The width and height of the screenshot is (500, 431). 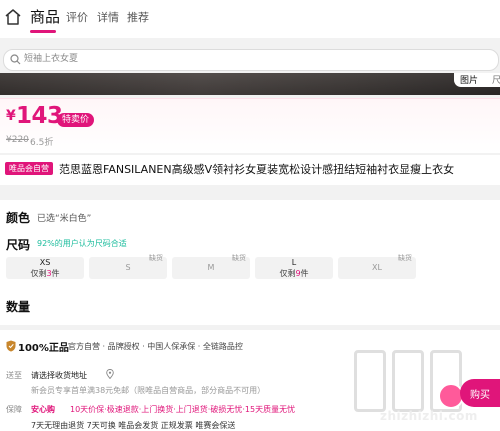 I want to click on color-label: 颜色, so click(x=18, y=218).